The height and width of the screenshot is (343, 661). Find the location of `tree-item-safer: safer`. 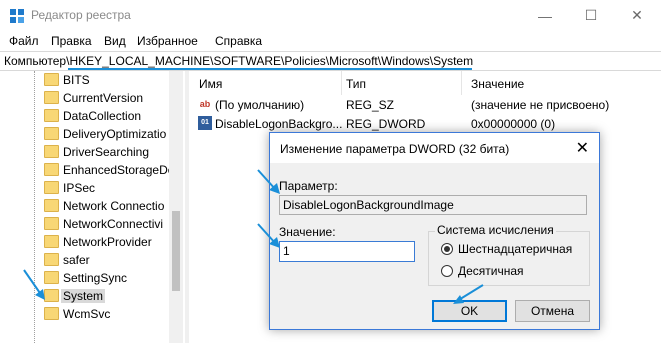

tree-item-safer: safer is located at coordinates (114, 260).